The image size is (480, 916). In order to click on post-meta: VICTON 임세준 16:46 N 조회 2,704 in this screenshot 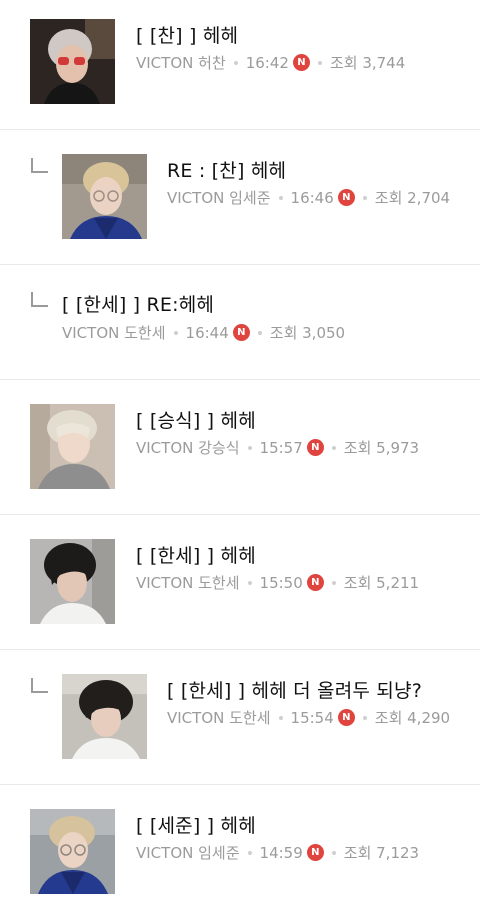, I will do `click(308, 197)`.